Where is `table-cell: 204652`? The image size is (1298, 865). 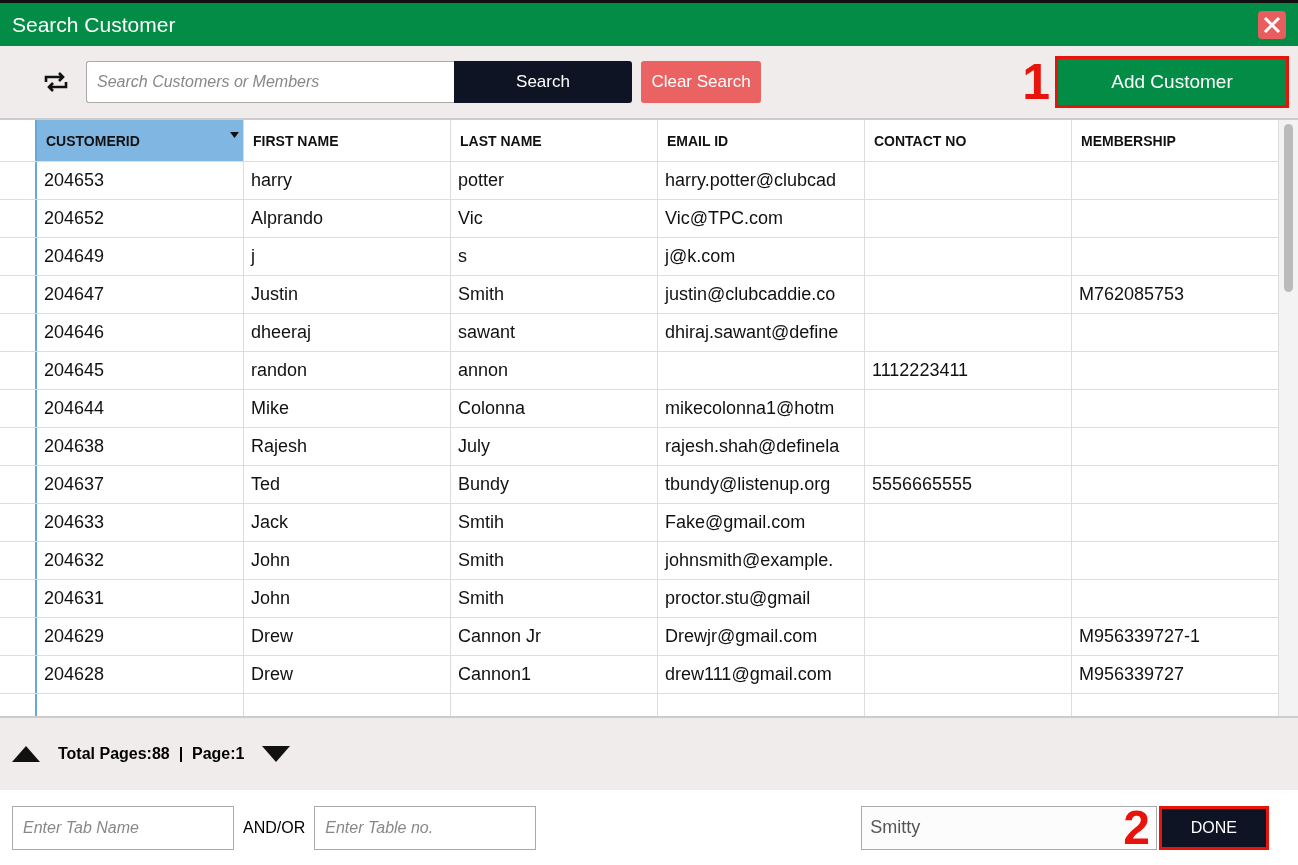 table-cell: 204652 is located at coordinates (140, 218).